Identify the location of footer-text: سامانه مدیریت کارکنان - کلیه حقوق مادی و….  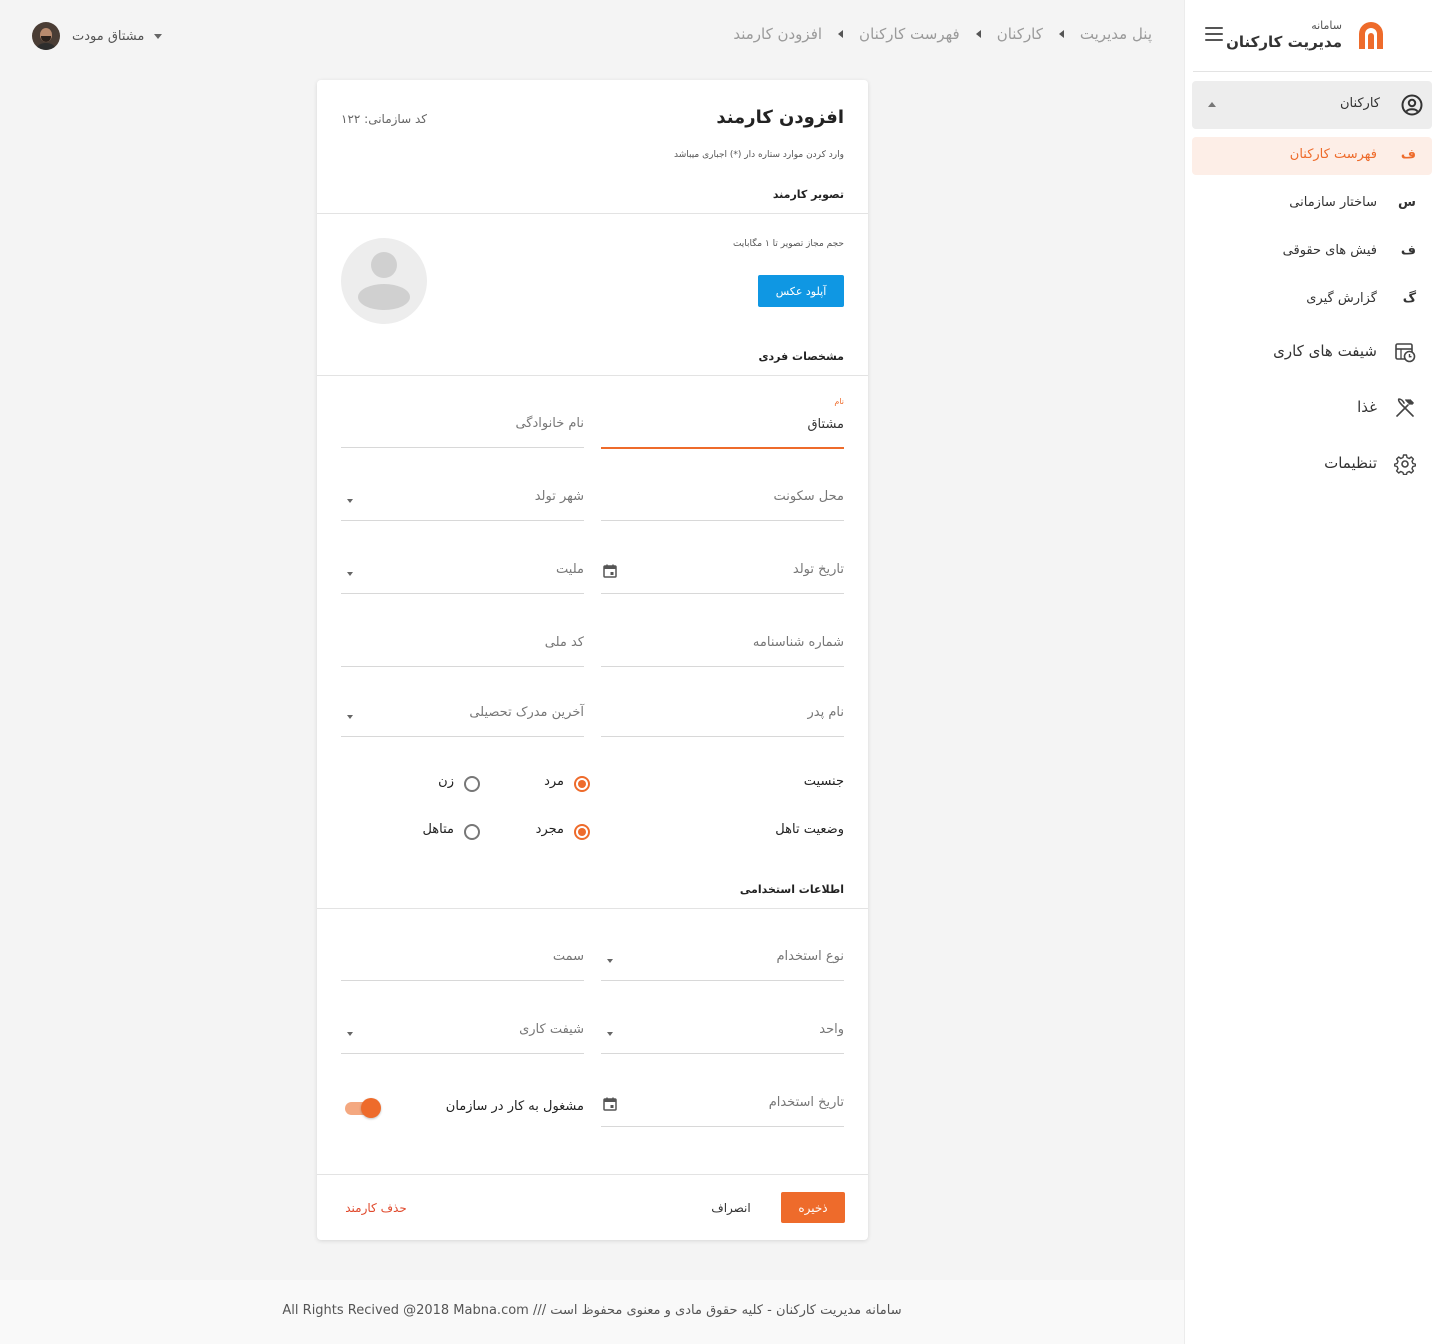
(592, 1310).